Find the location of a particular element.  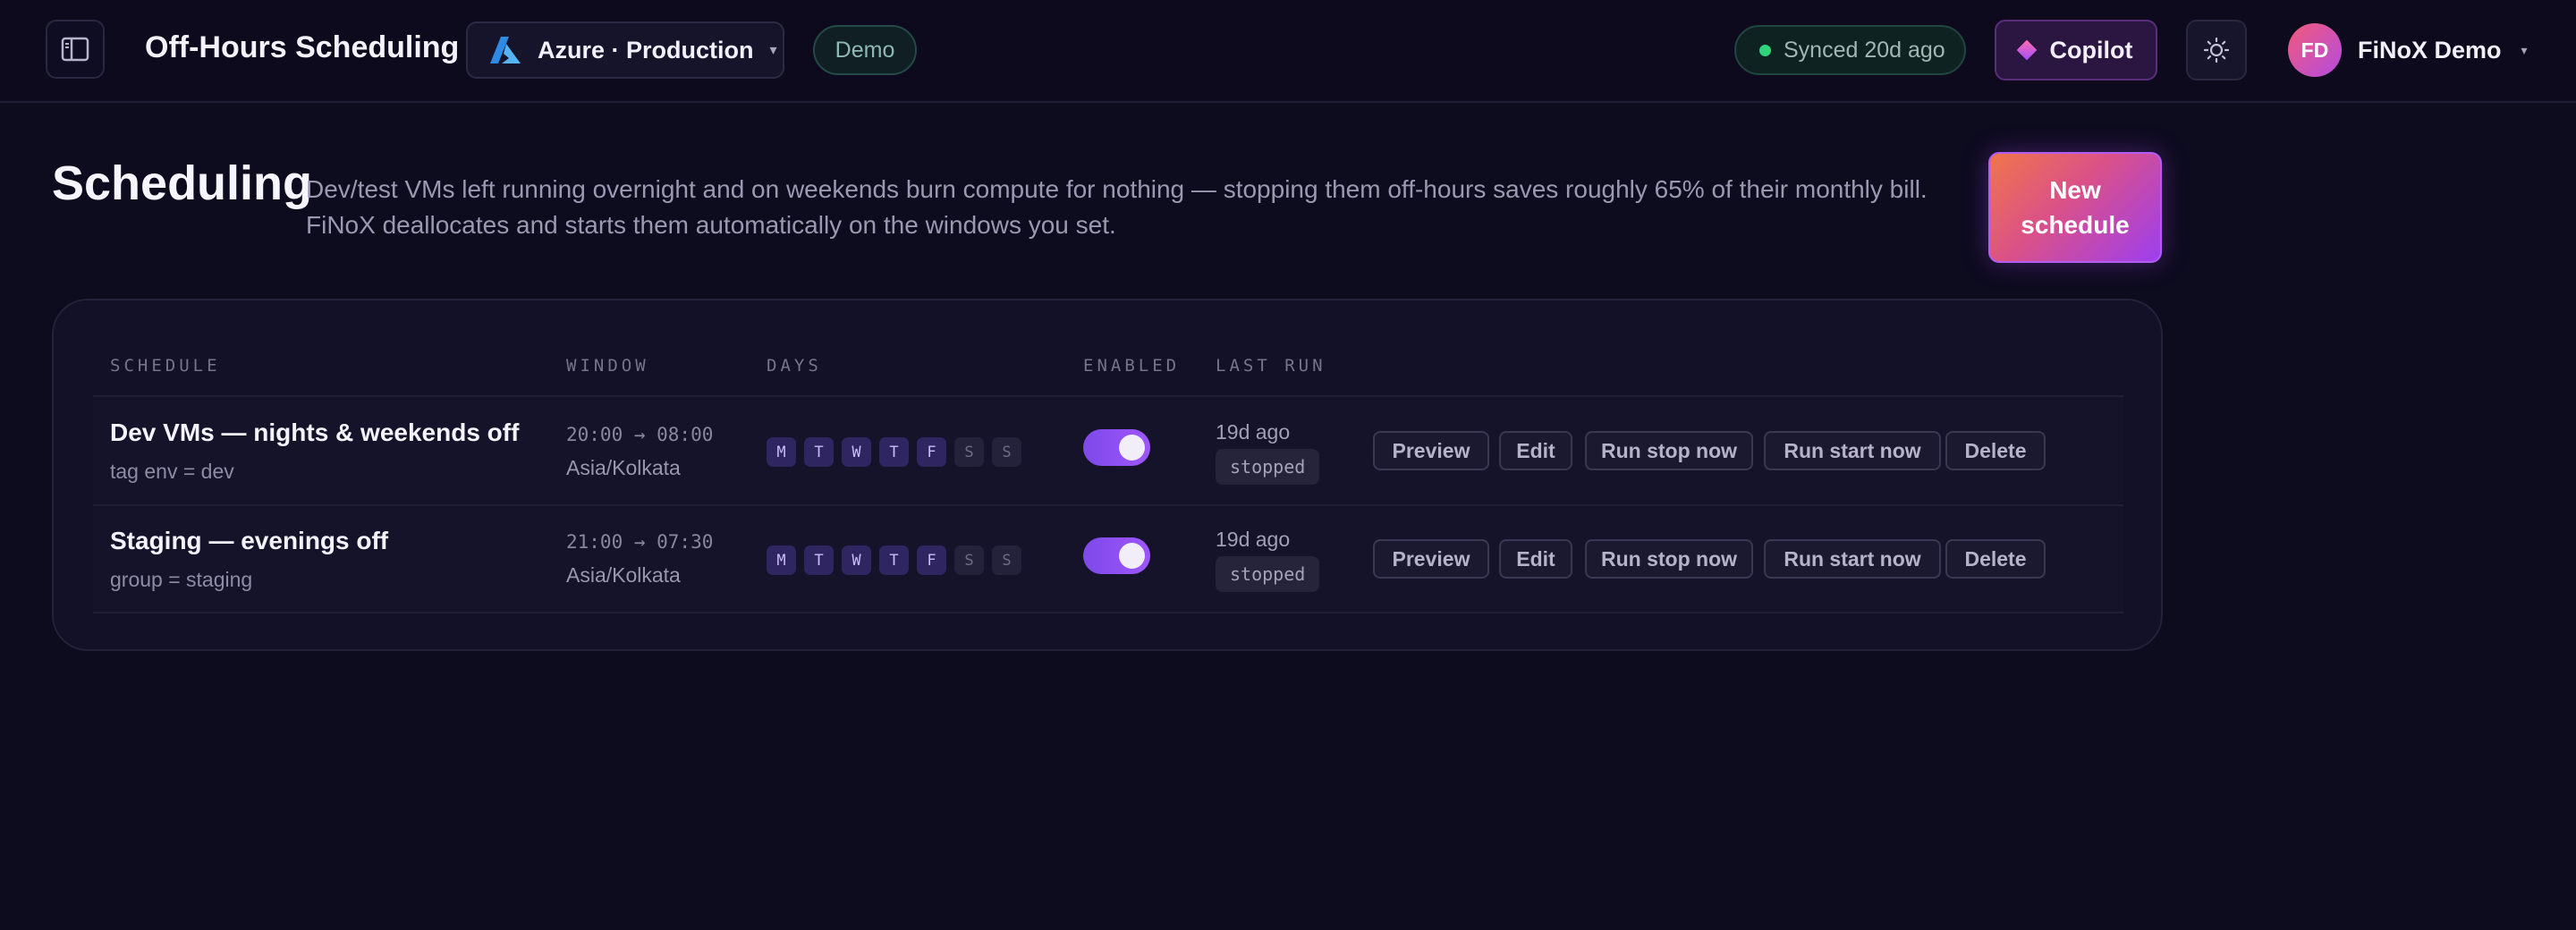

avatar: FD is located at coordinates (2315, 50).